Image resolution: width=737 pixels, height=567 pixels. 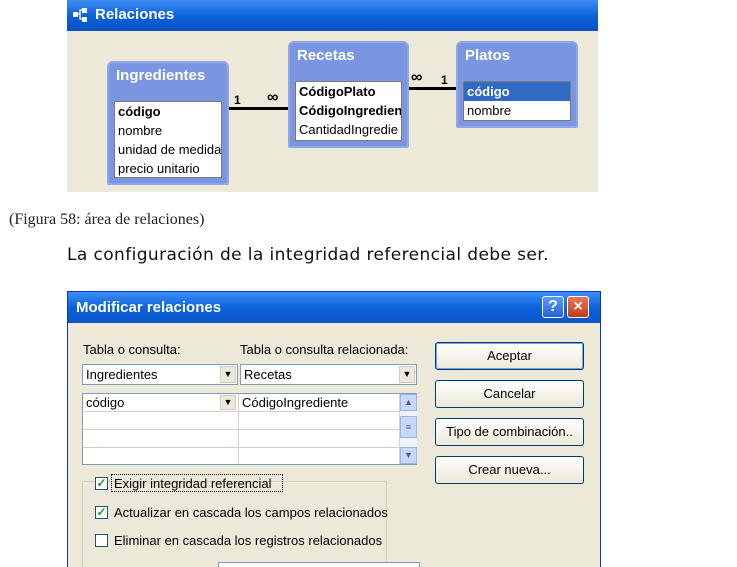 I want to click on table-platos: Platos código nombre, so click(x=517, y=84).